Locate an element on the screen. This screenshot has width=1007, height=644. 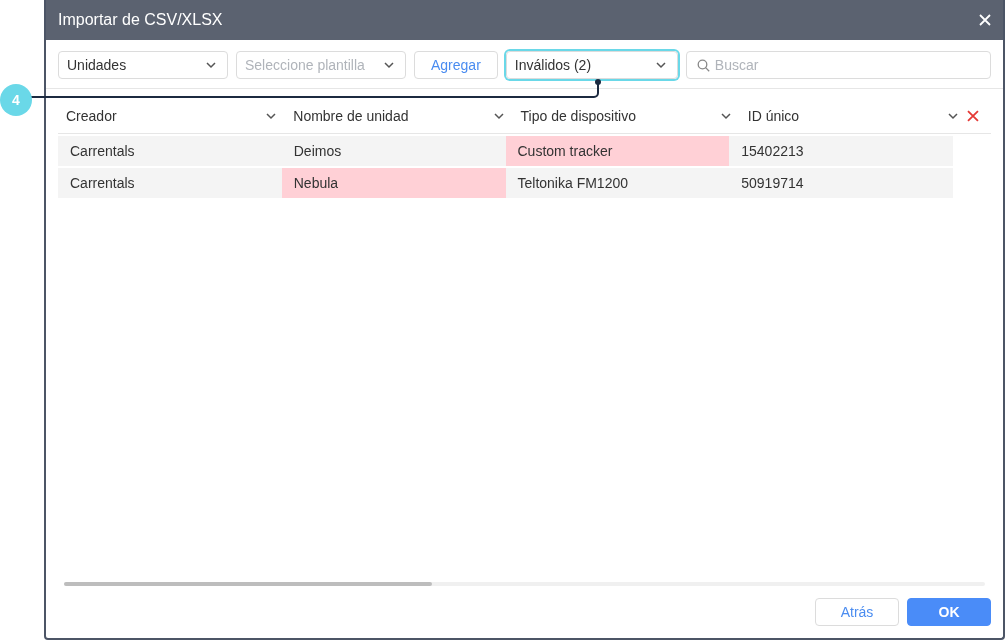
type-select: Unidades is located at coordinates (143, 65).